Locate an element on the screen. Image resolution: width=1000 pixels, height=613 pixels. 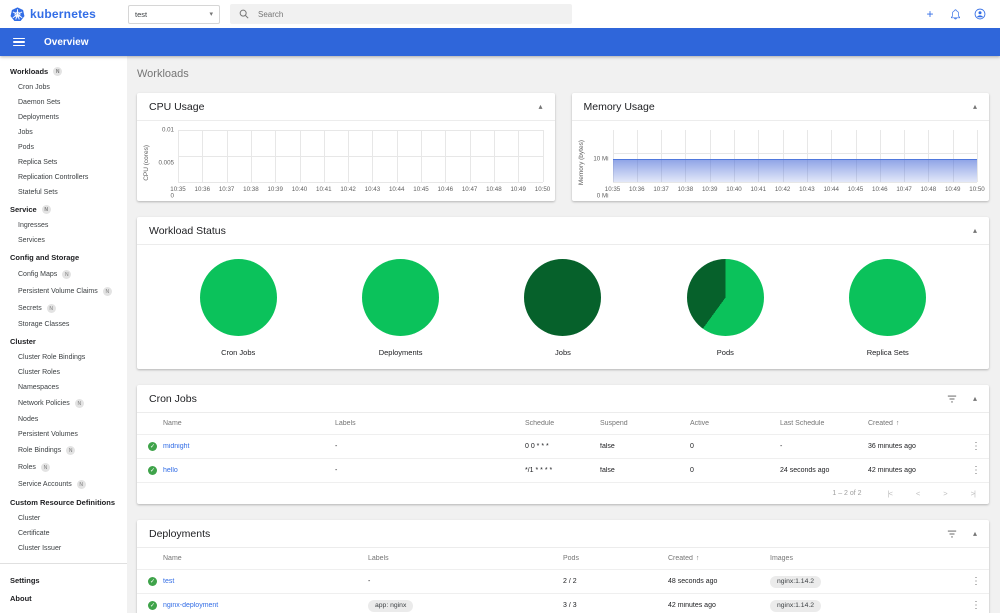
column-header-pods: Pods is located at coordinates (615, 558).